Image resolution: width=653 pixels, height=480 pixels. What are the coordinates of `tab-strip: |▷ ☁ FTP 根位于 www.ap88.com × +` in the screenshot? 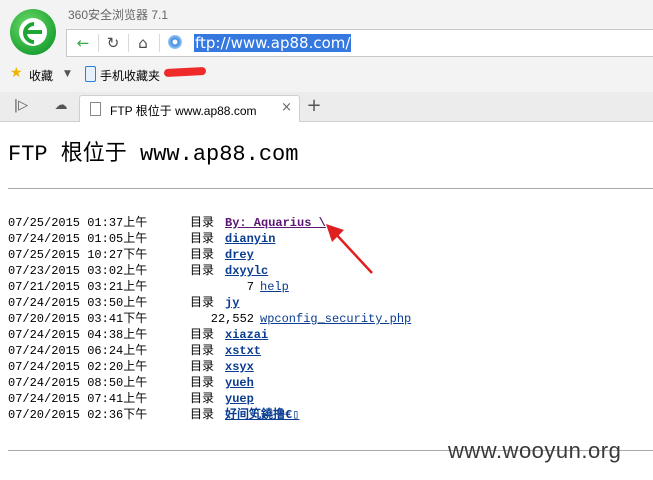 It's located at (326, 107).